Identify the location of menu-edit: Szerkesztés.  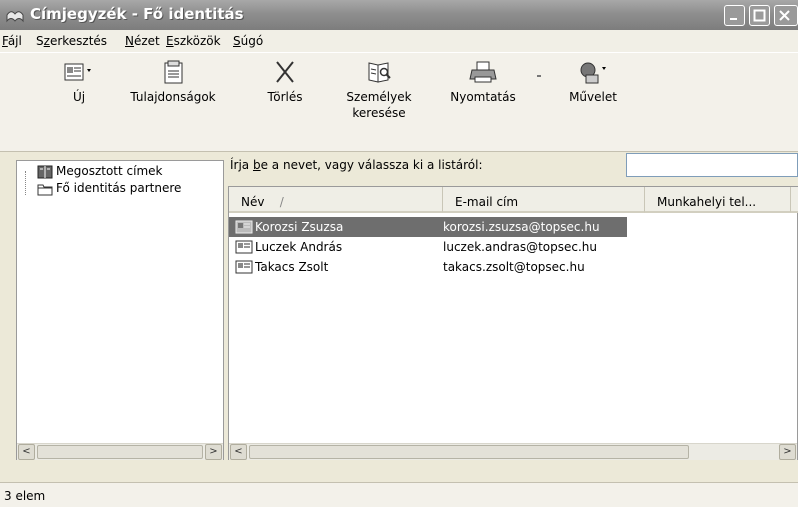
(71, 41).